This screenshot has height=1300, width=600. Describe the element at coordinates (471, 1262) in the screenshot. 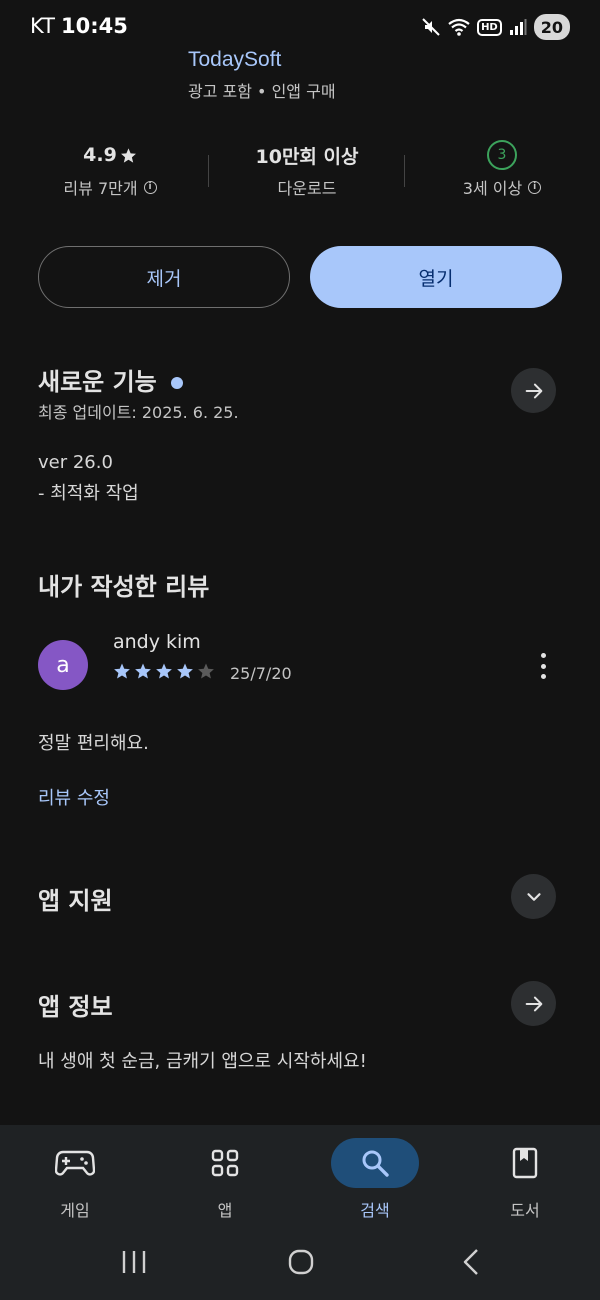

I see `back-icon` at that location.